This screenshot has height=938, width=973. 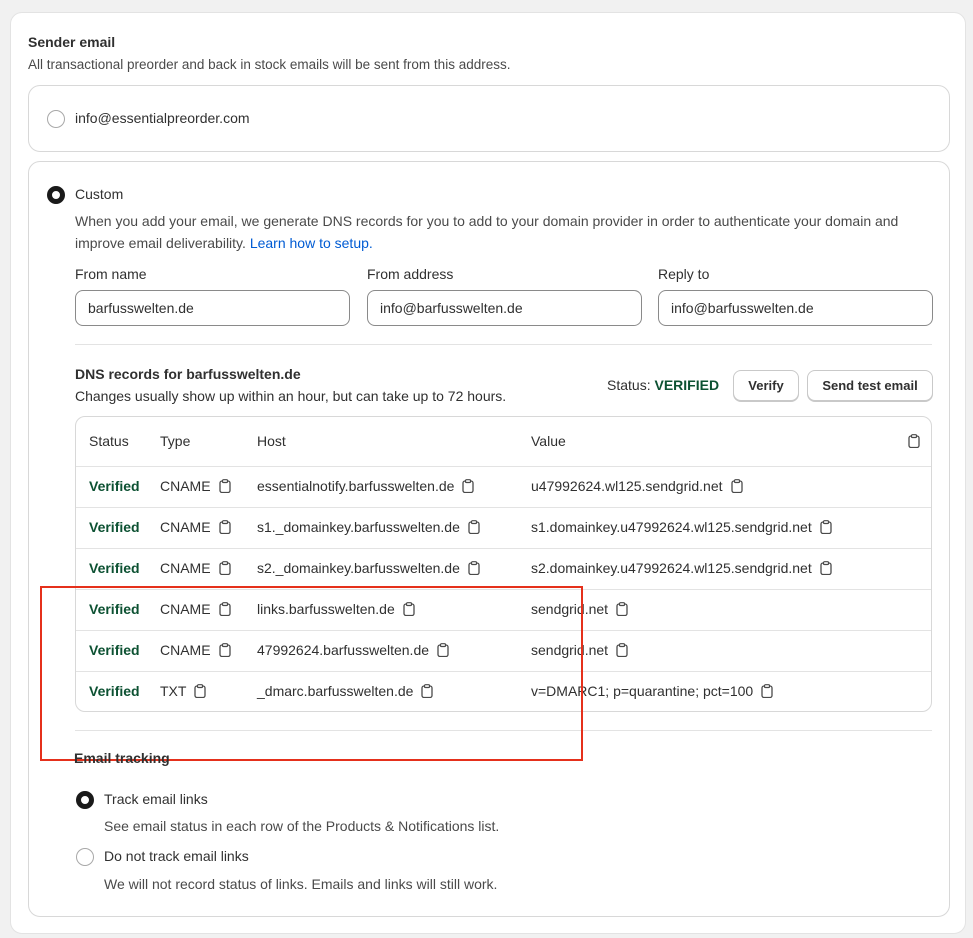 What do you see at coordinates (271, 441) in the screenshot?
I see `column-host: Host` at bounding box center [271, 441].